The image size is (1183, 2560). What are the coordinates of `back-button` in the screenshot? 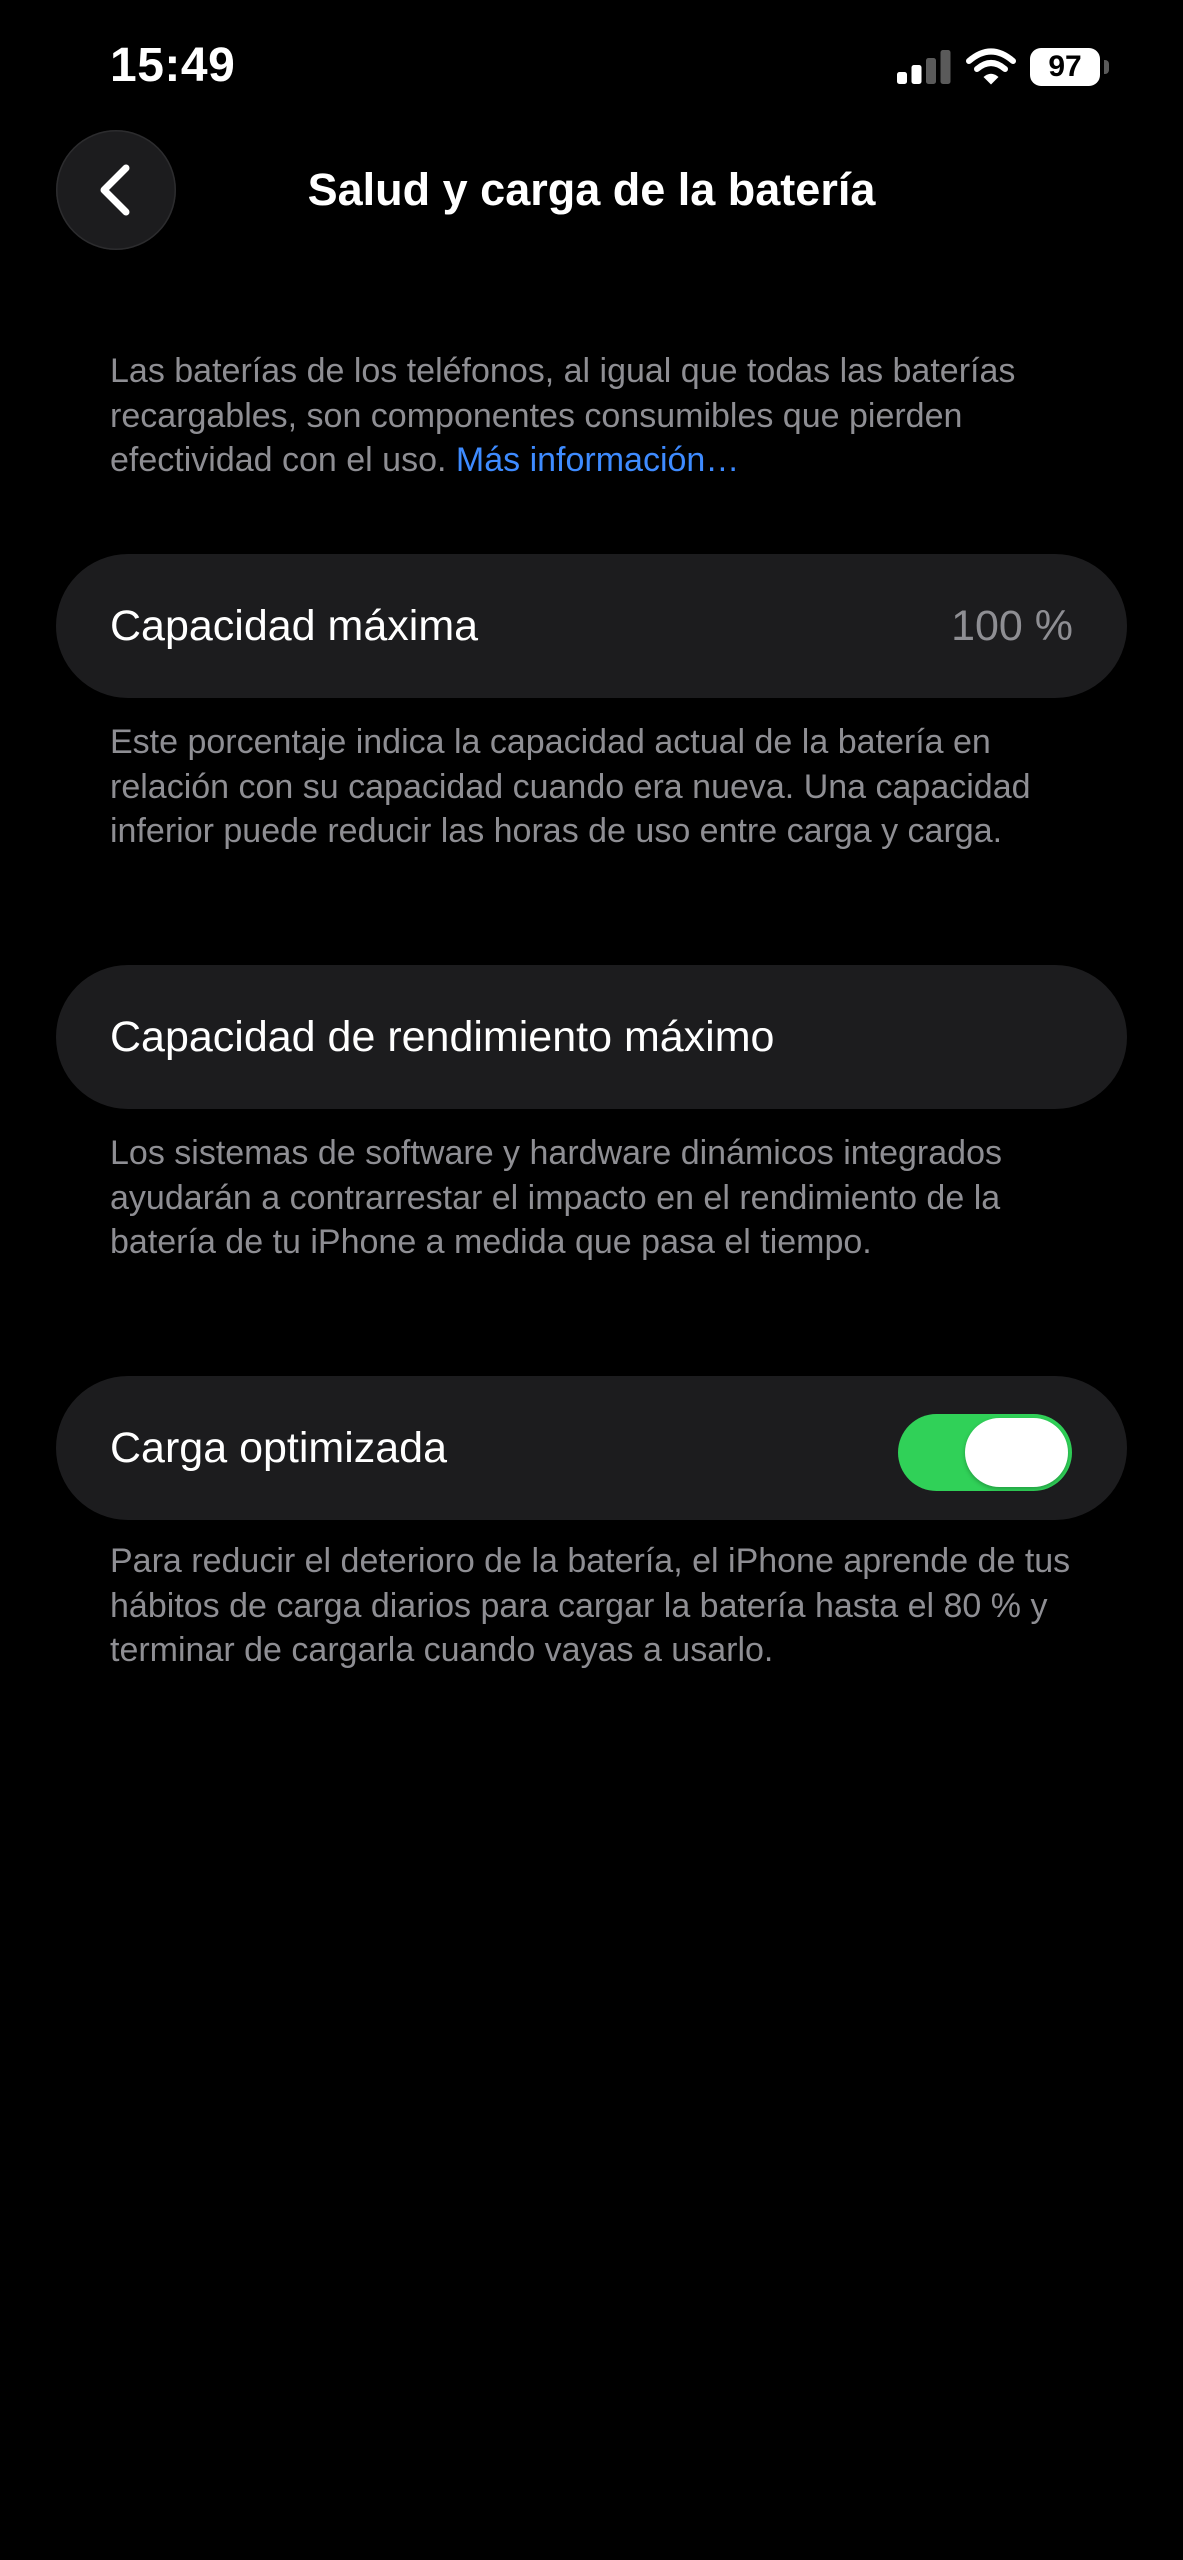 It's located at (116, 190).